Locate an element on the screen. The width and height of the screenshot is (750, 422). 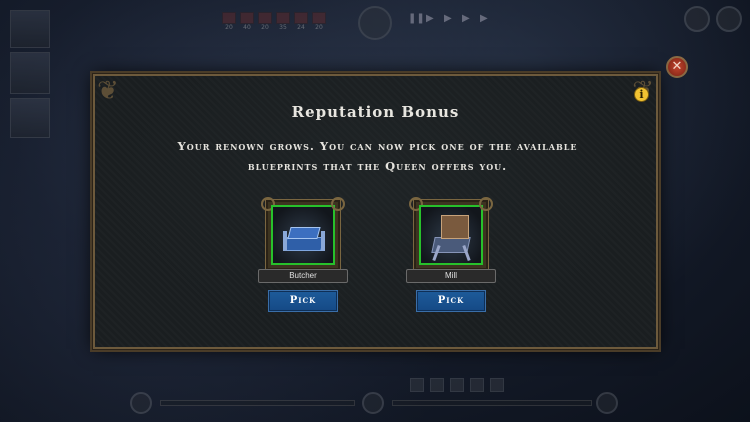
blueprint-name: Butcher is located at coordinates (303, 276).